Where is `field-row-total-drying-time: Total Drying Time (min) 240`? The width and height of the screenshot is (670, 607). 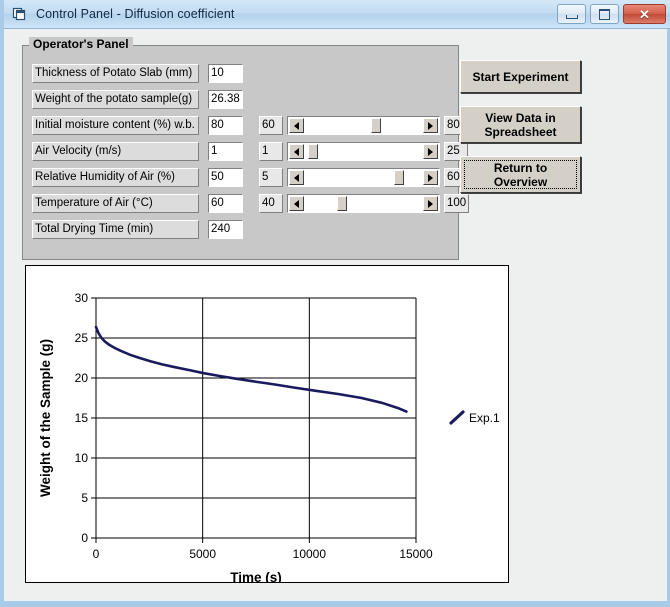 field-row-total-drying-time: Total Drying Time (min) 240 is located at coordinates (137, 229).